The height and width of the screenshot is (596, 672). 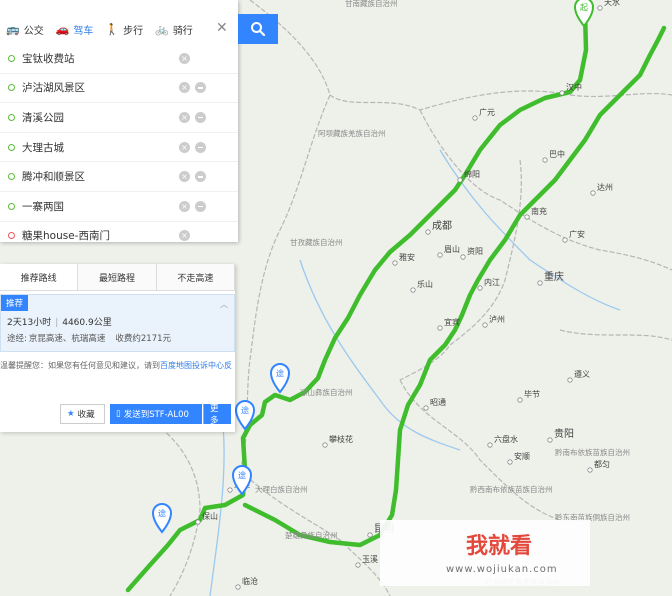 What do you see at coordinates (577, 234) in the screenshot?
I see `svg-text: 广安` at bounding box center [577, 234].